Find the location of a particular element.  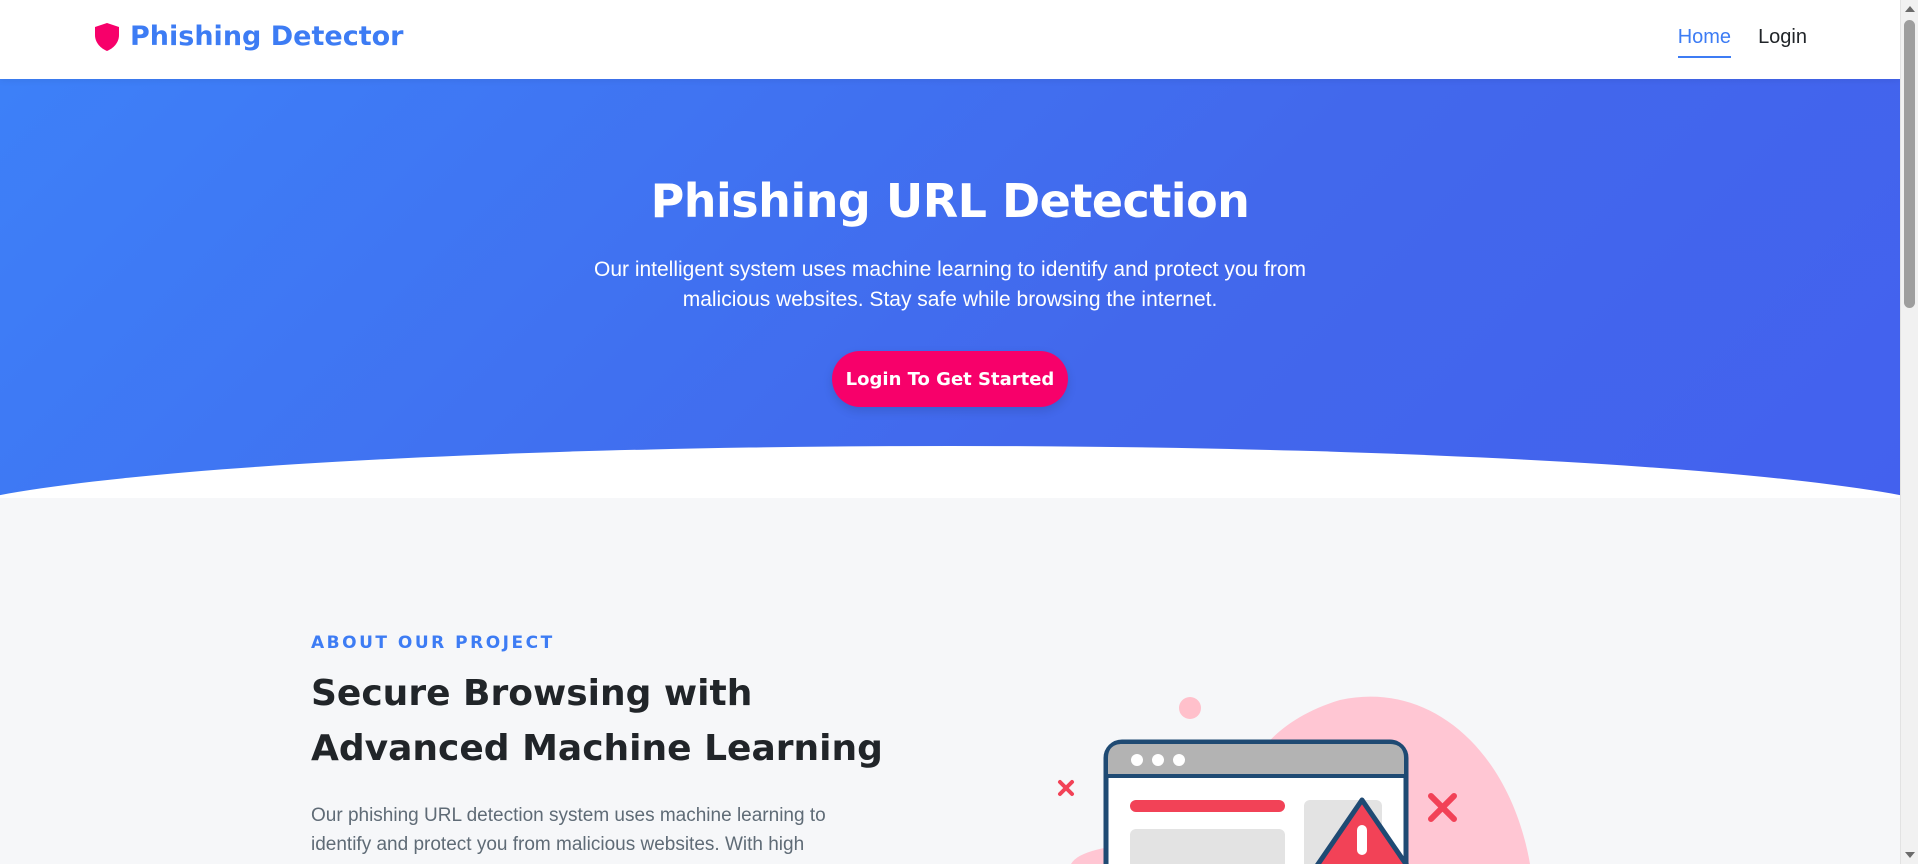

vertical-scrollbar is located at coordinates (1909, 432).